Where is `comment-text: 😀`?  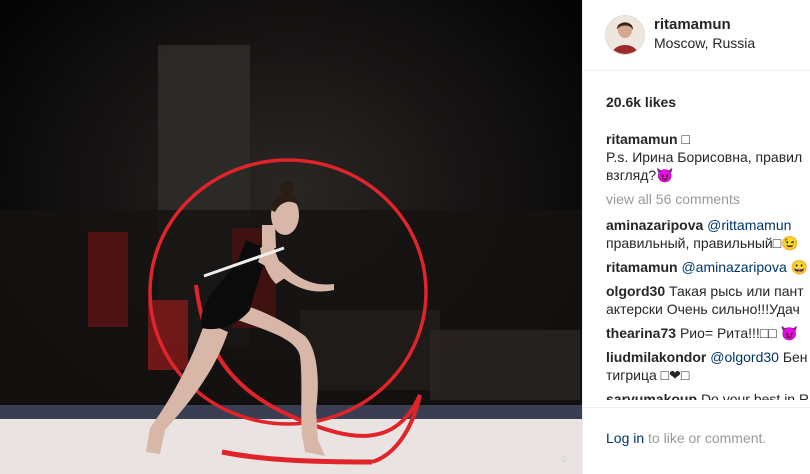 comment-text: 😀 is located at coordinates (799, 267).